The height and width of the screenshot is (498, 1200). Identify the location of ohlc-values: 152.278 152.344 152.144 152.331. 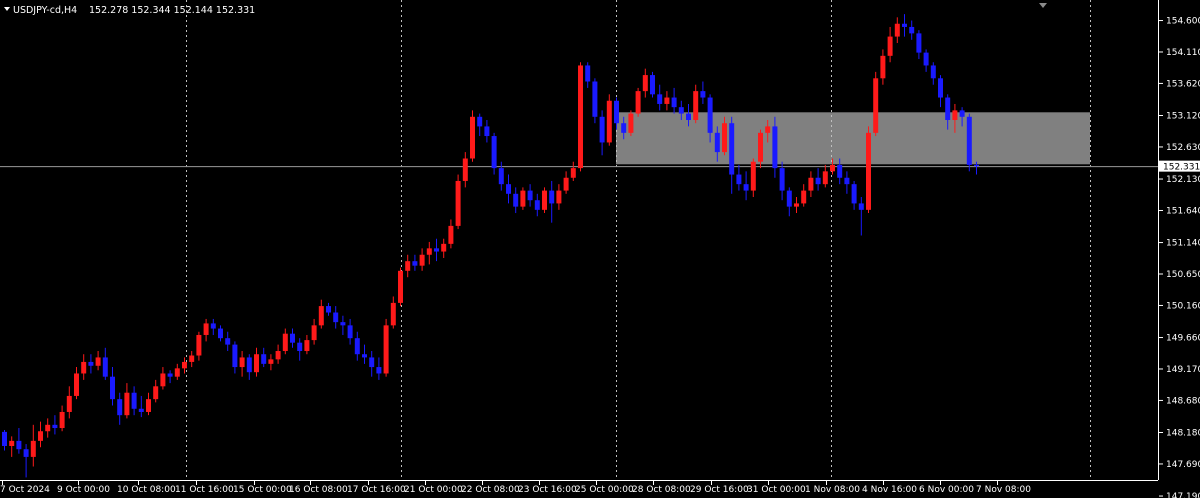
(172, 10).